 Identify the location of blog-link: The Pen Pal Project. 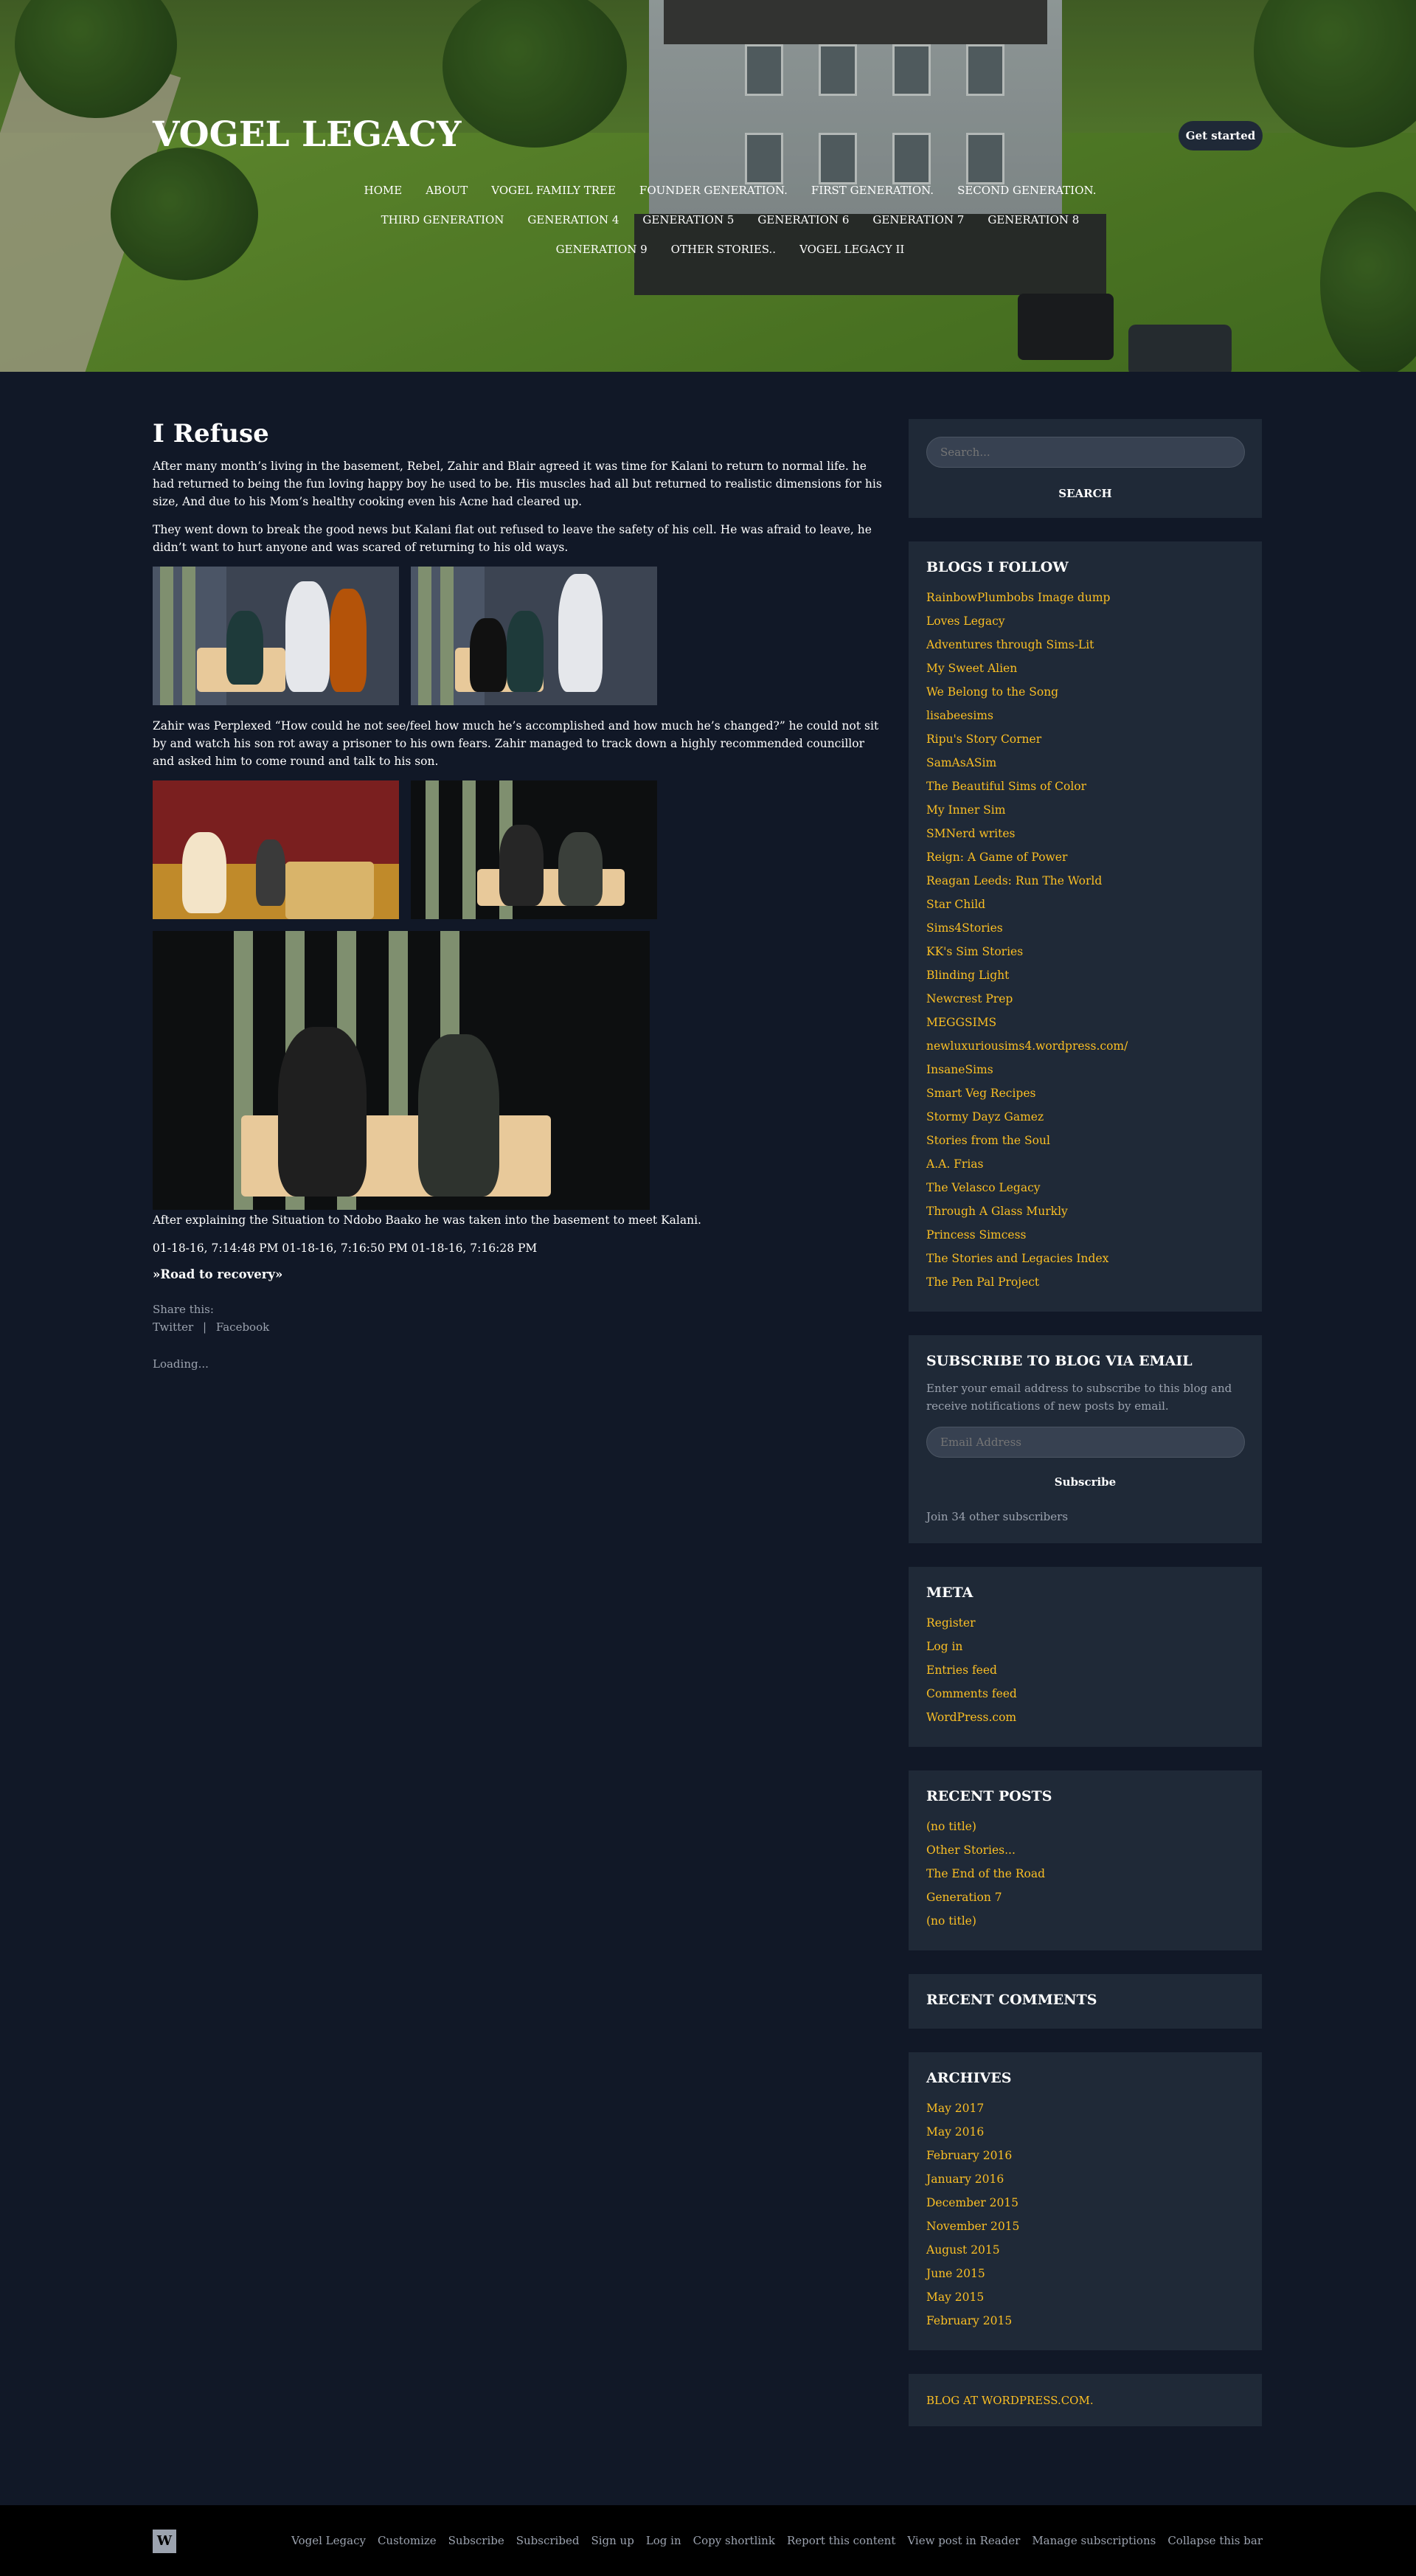
(1085, 1282).